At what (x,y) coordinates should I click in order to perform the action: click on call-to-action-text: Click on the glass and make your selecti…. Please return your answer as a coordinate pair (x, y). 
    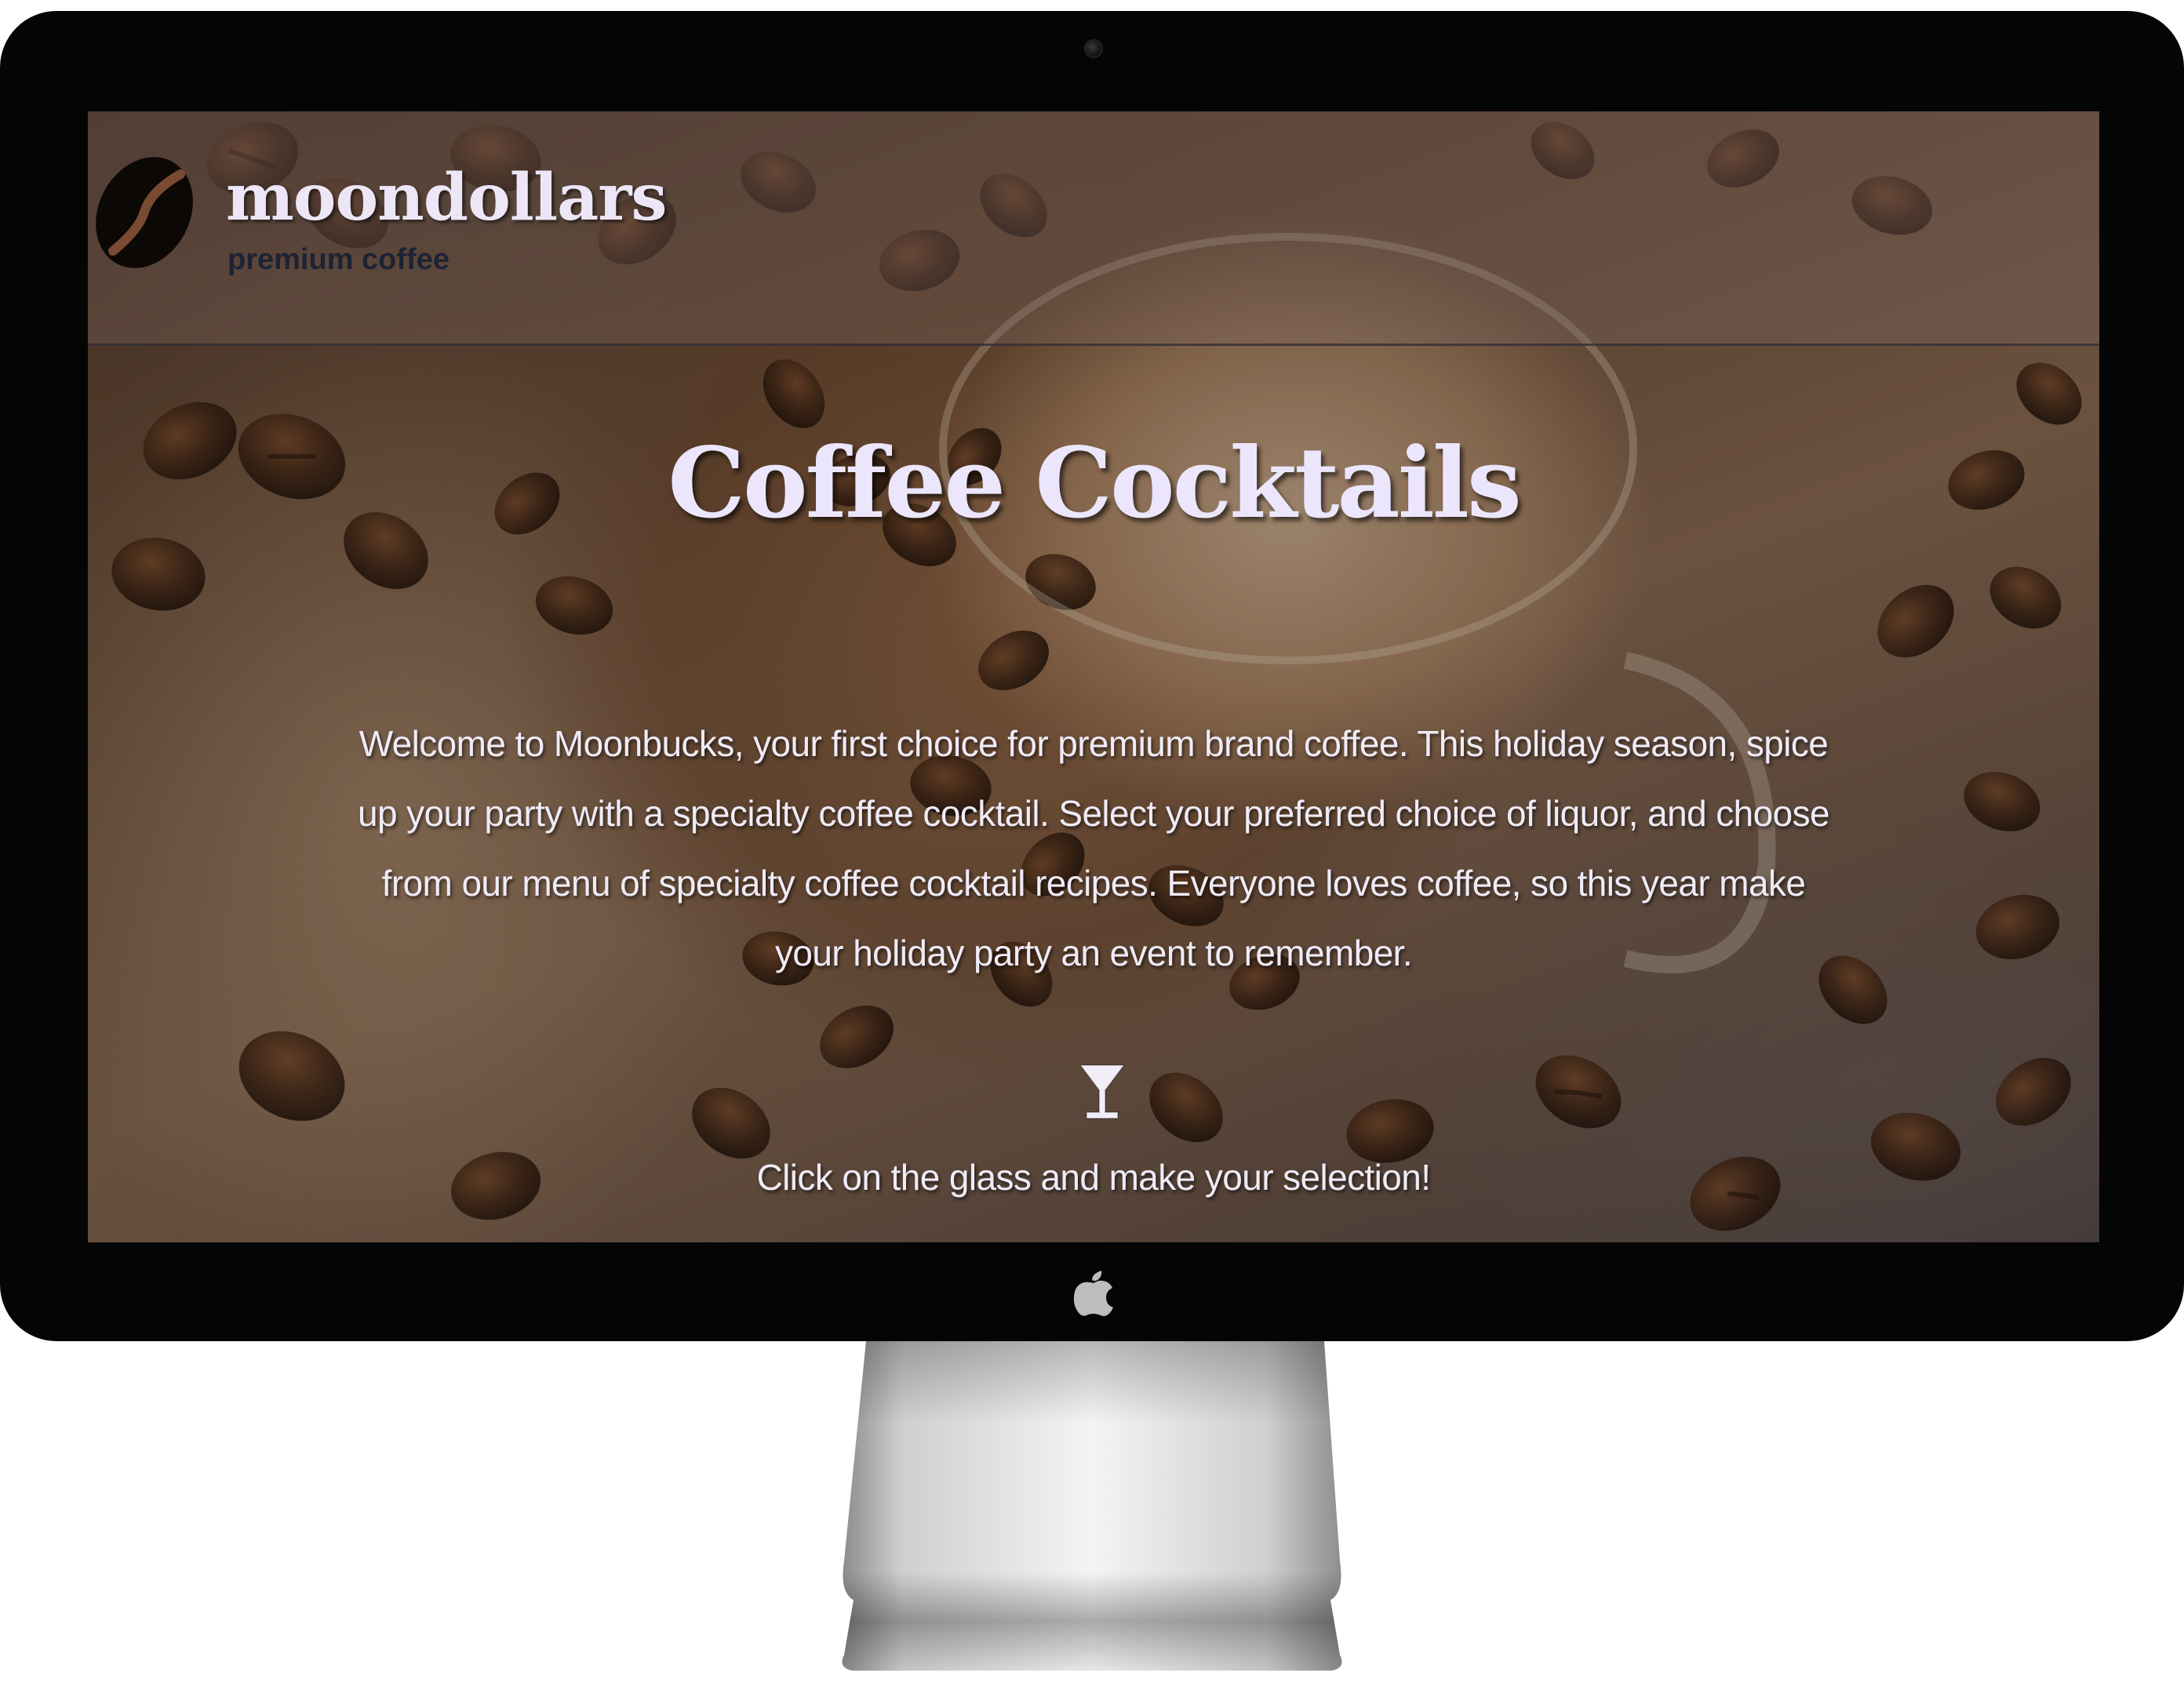
    Looking at the image, I should click on (1093, 1177).